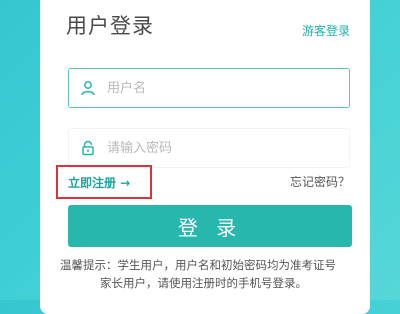  Describe the element at coordinates (210, 226) in the screenshot. I see `login-button: 登 录` at that location.